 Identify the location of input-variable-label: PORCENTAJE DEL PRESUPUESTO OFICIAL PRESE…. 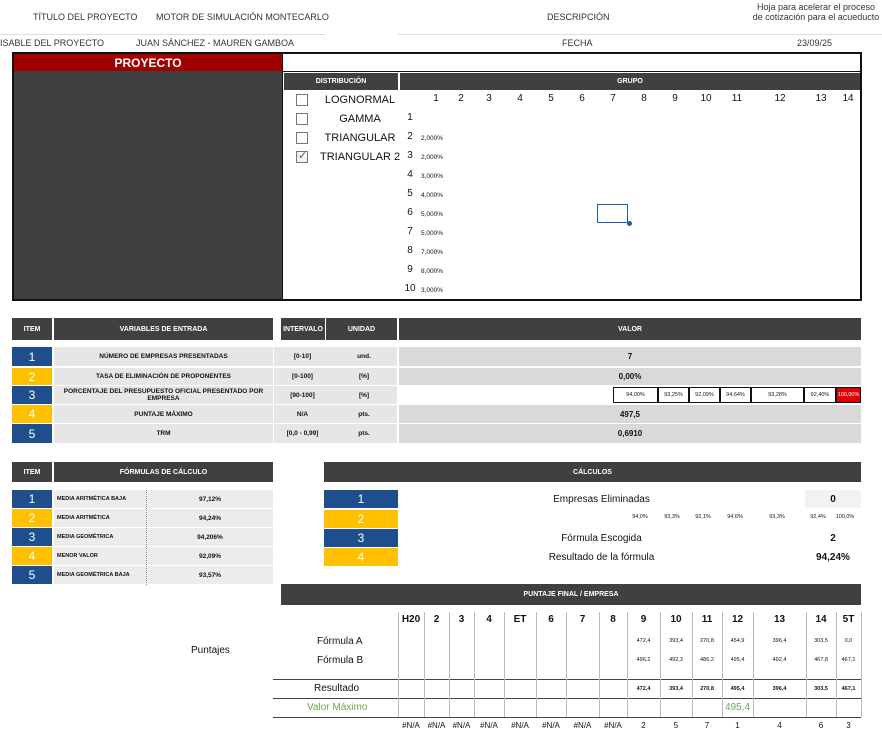
(163, 395).